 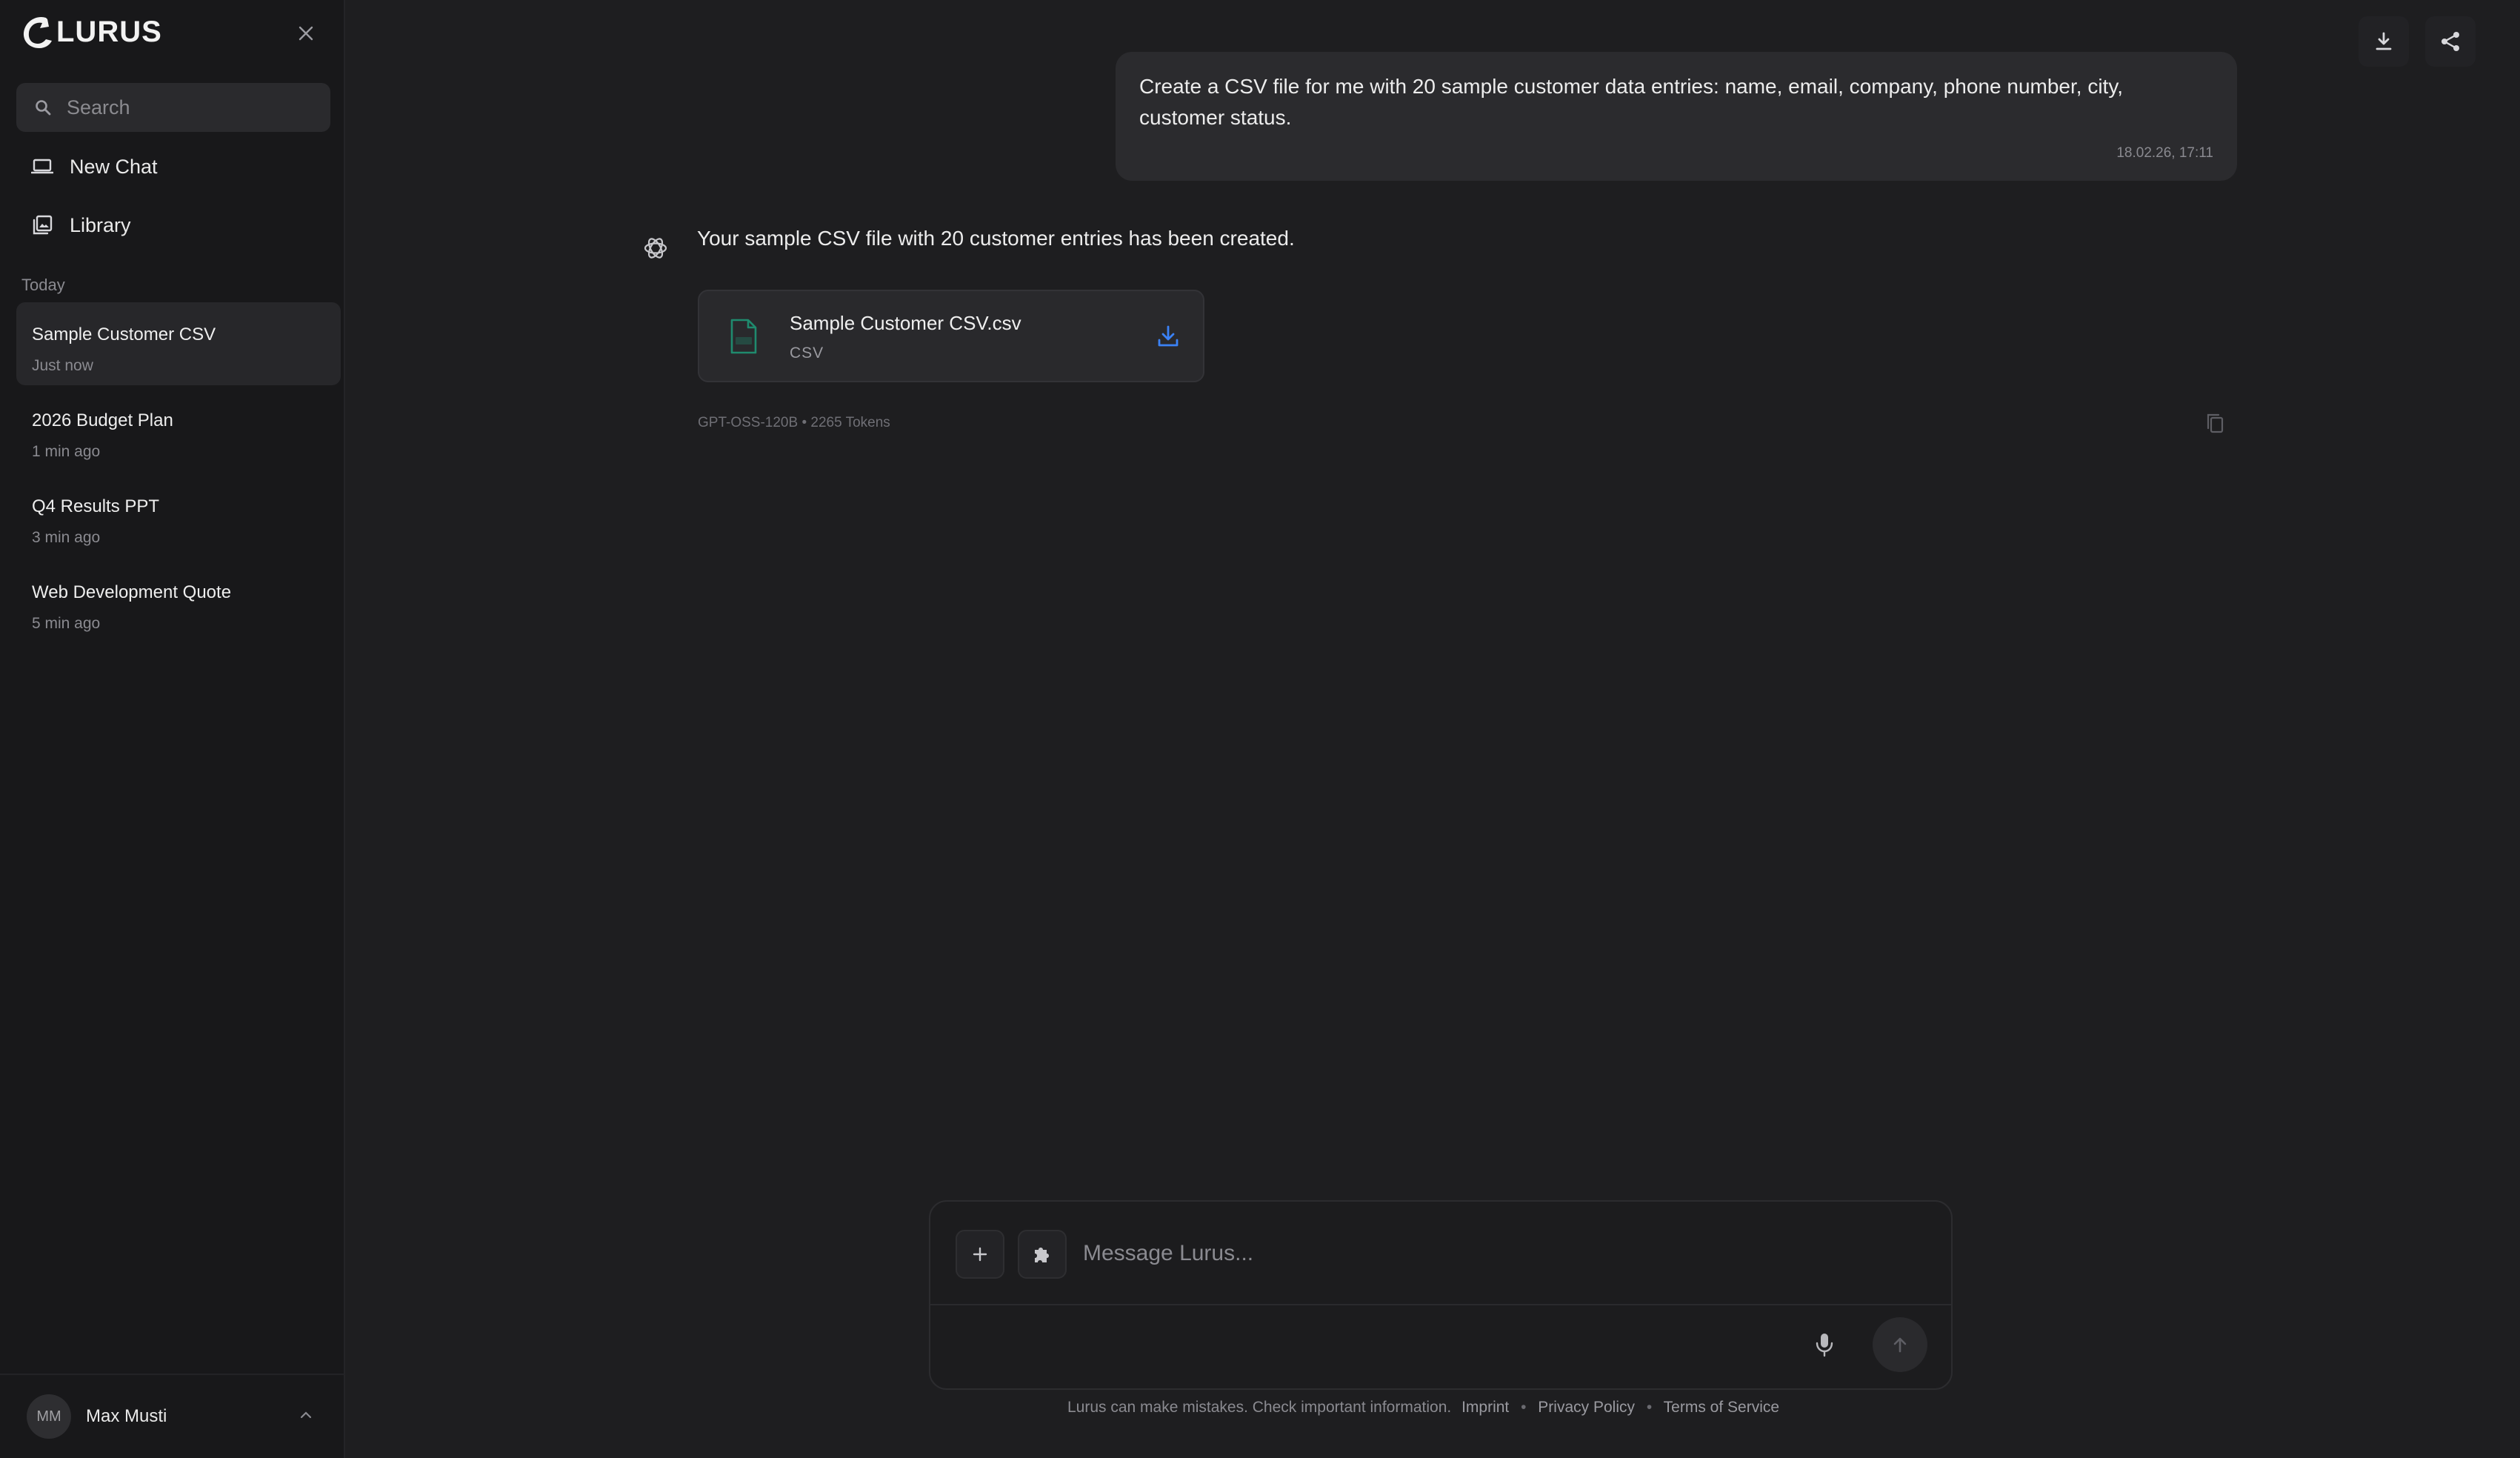 What do you see at coordinates (102, 420) in the screenshot?
I see `chat-title: 2026 Budget Plan` at bounding box center [102, 420].